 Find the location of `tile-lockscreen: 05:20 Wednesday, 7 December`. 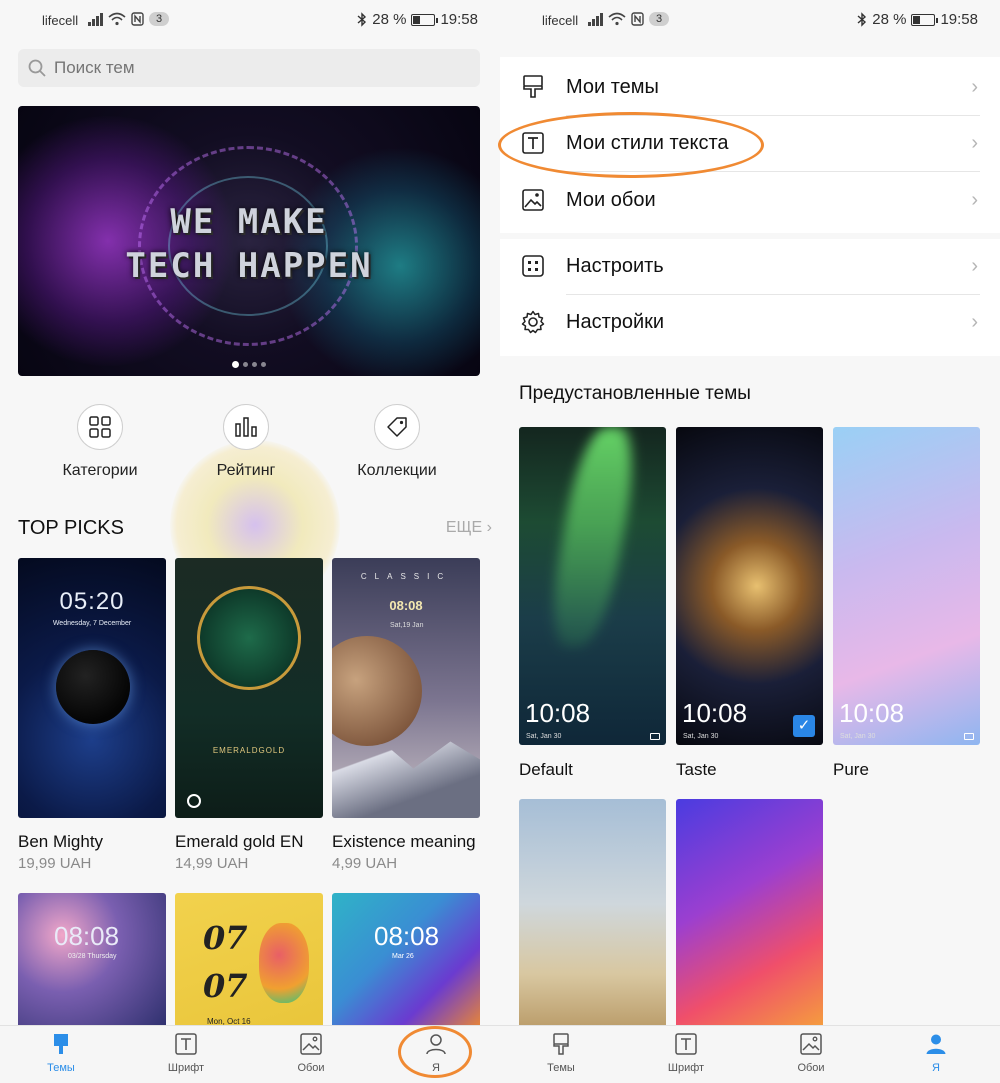

tile-lockscreen: 05:20 Wednesday, 7 December is located at coordinates (92, 607).